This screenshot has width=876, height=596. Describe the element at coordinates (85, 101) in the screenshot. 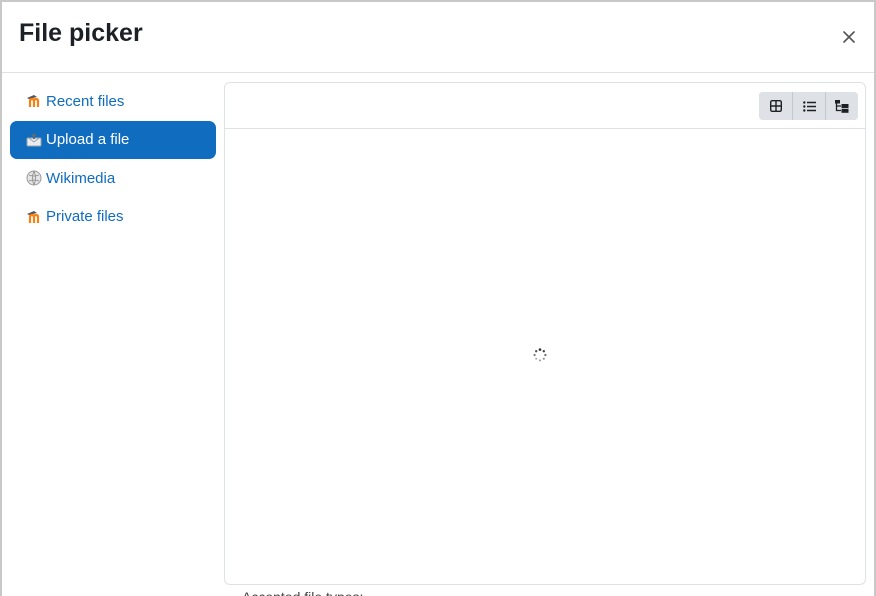

I see `sidebar-item-label: Recent files` at that location.